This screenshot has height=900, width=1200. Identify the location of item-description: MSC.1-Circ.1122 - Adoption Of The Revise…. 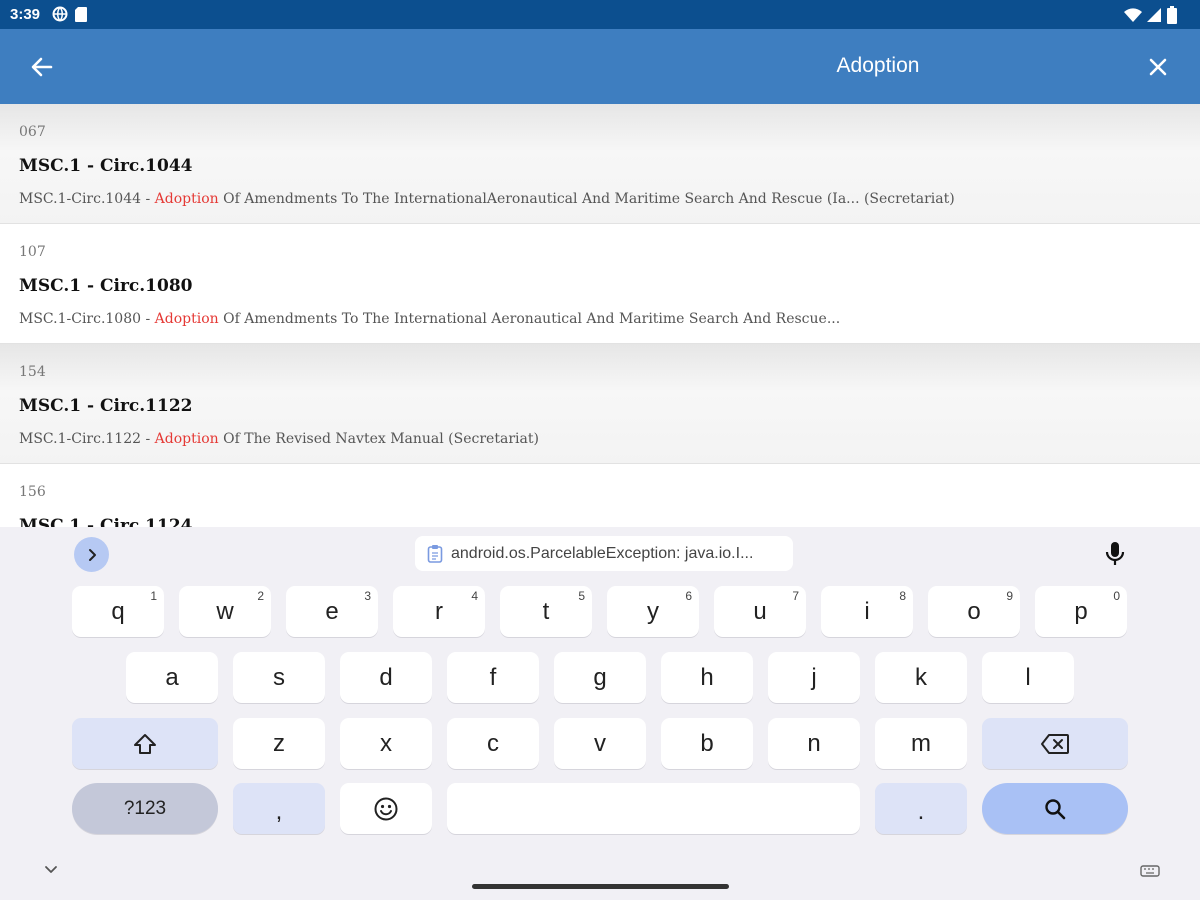
(279, 439).